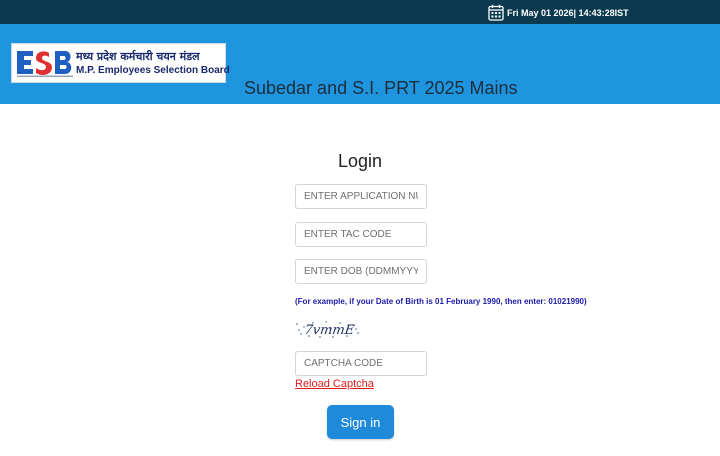 The height and width of the screenshot is (456, 720). Describe the element at coordinates (568, 12) in the screenshot. I see `datetime-text: Fri May 01 2026| 14:43:28IST` at that location.